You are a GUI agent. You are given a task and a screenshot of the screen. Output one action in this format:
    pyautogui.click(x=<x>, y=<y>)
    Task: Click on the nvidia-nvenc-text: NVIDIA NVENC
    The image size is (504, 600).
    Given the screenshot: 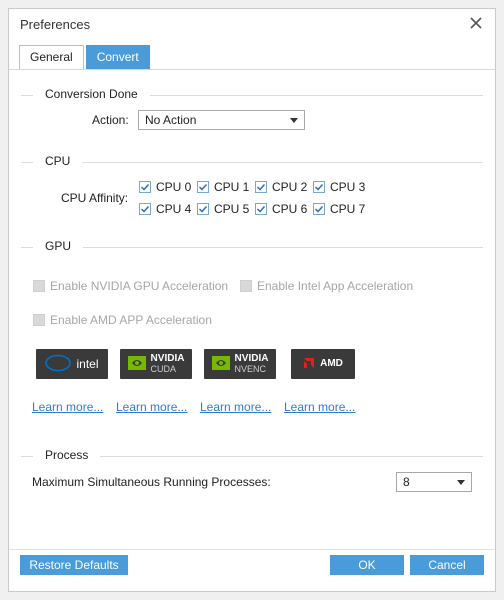 What is the action you would take?
    pyautogui.click(x=251, y=364)
    